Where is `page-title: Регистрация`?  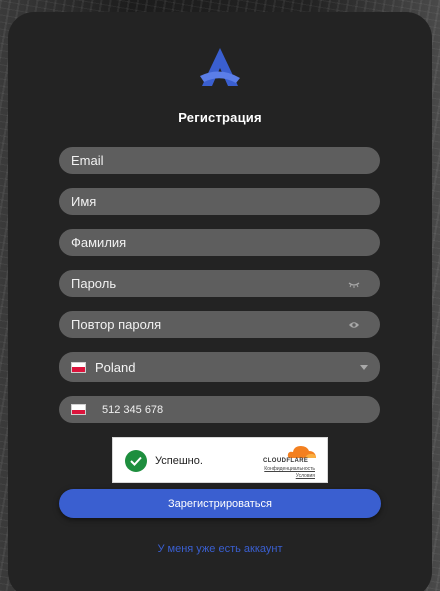 page-title: Регистрация is located at coordinates (220, 117).